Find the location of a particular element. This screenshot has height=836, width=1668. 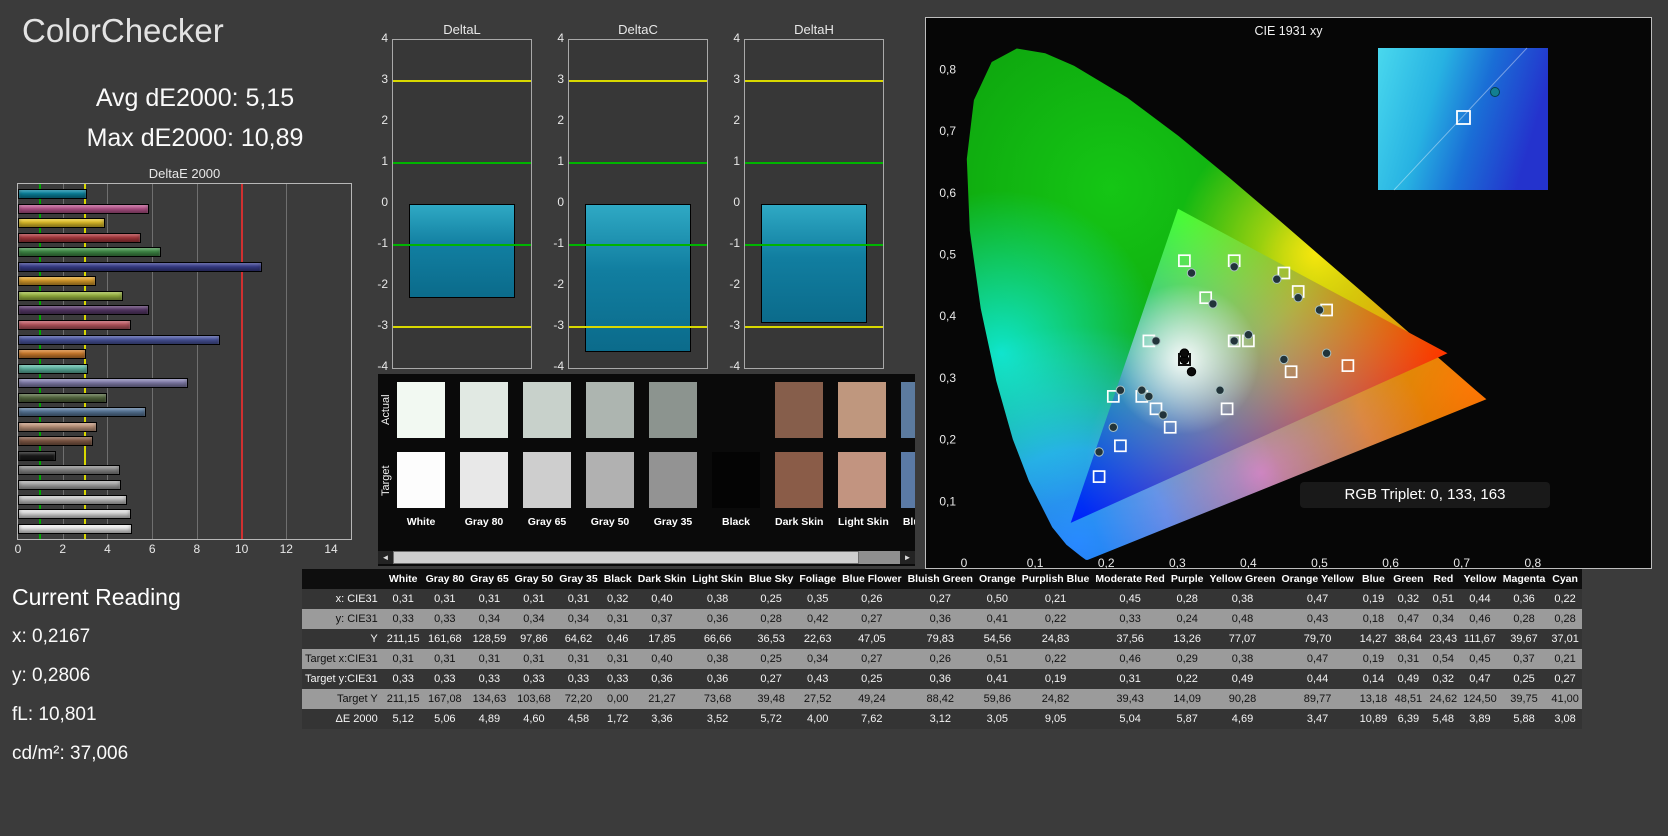

x-tick-label: 0,3 is located at coordinates (1177, 563).